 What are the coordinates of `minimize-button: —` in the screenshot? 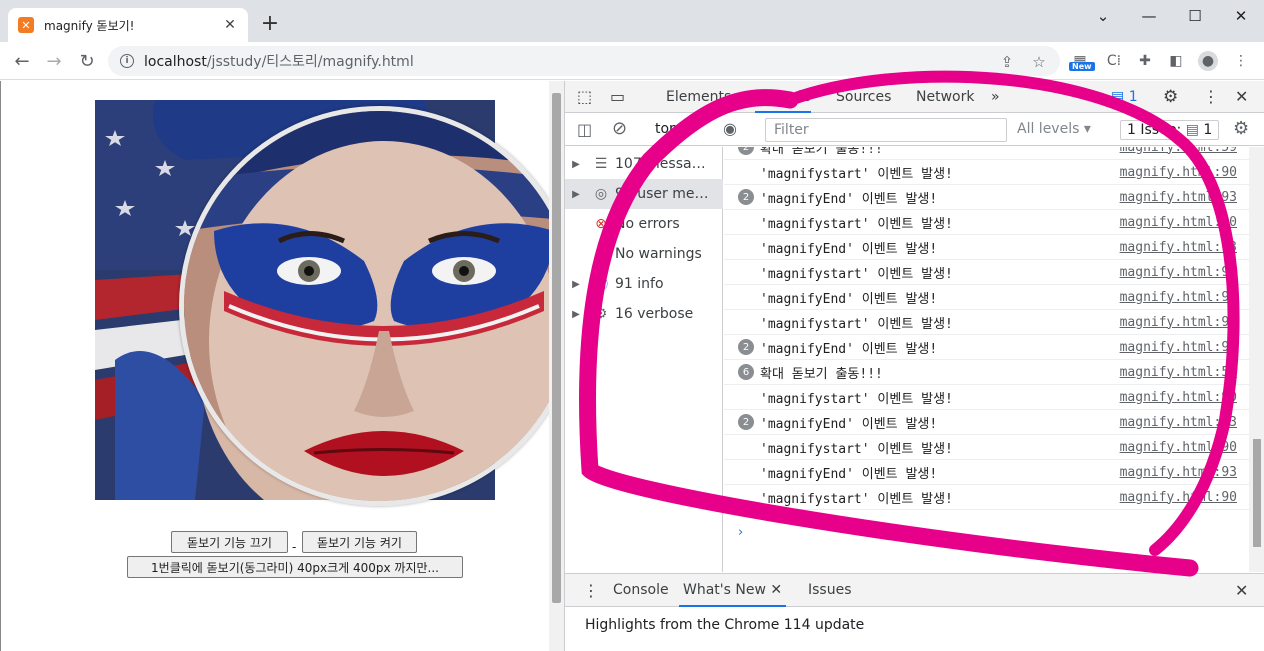 It's located at (1149, 16).